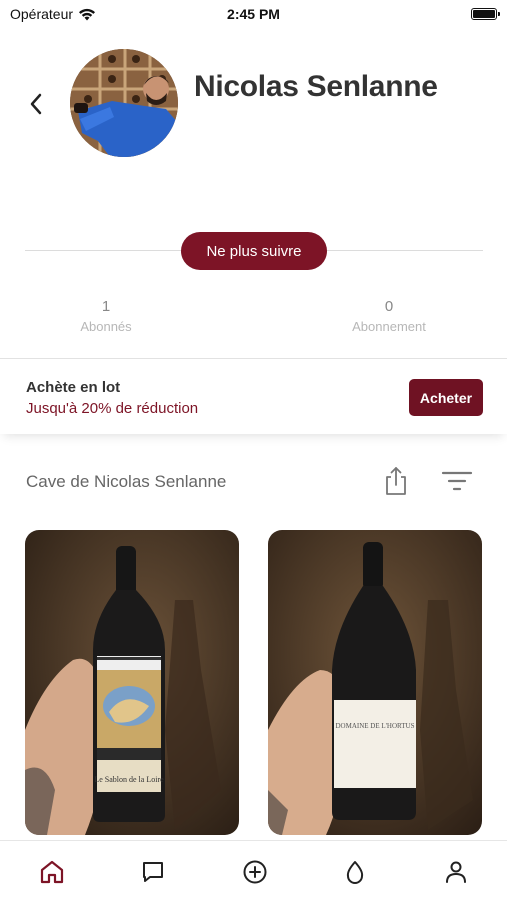  What do you see at coordinates (129, 779) in the screenshot?
I see `bottle-label-1: Le Sablon de la Loire` at bounding box center [129, 779].